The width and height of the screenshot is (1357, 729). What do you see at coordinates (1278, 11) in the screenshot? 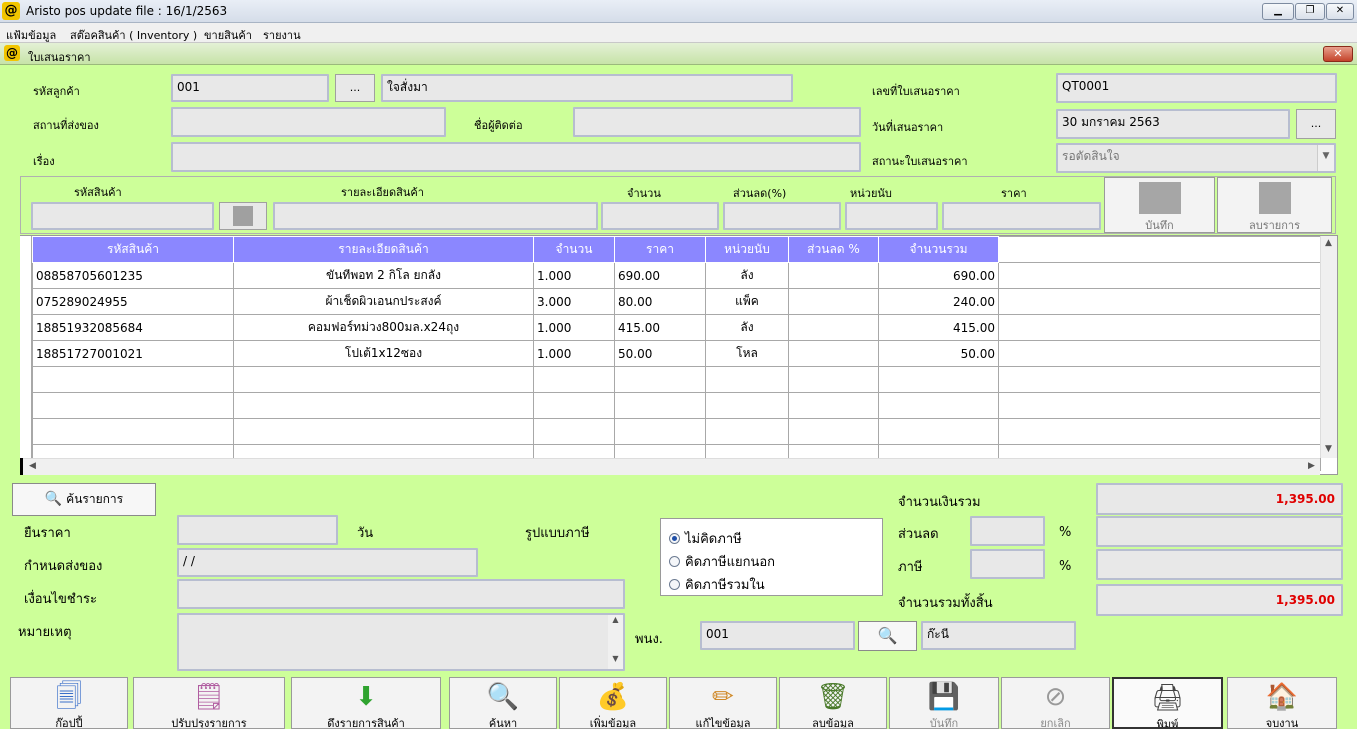
I see `minimize-icon: ▁` at bounding box center [1278, 11].